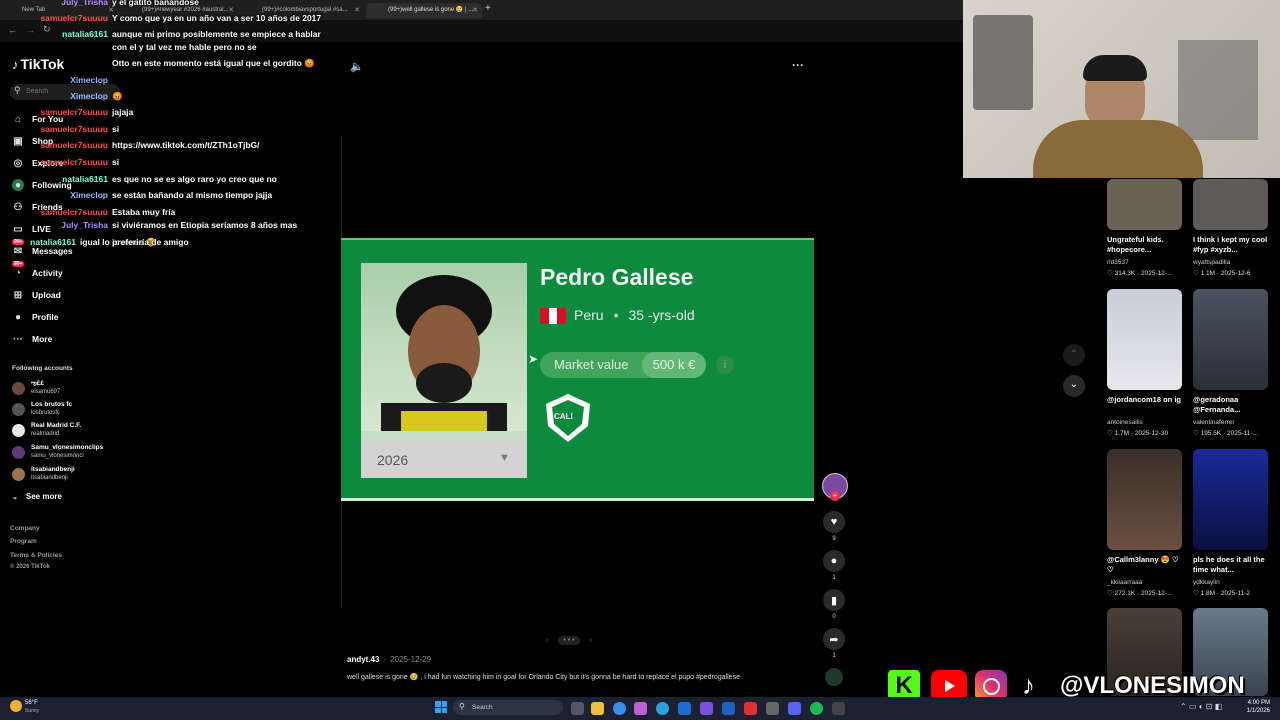 The width and height of the screenshot is (1280, 720). What do you see at coordinates (357, 66) in the screenshot?
I see `volume-icon: 🔈` at bounding box center [357, 66].